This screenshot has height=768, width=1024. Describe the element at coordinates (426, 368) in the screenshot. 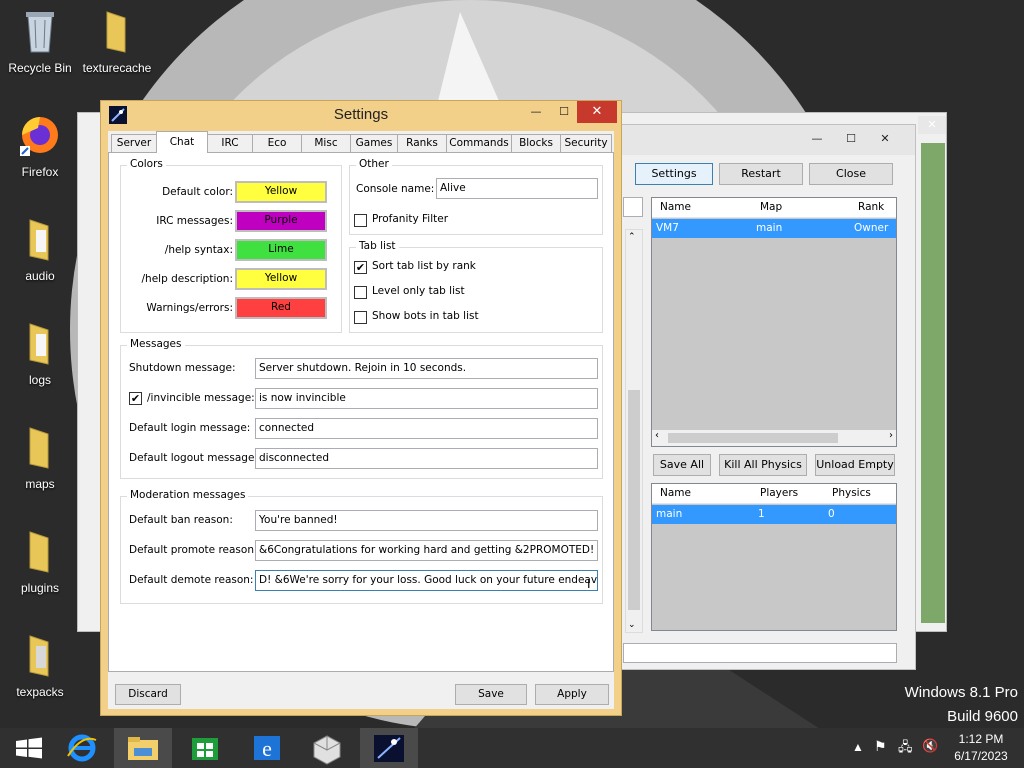

I see `shutdown-message-input: Server shutdown. Rejoin in 10 seconds.` at that location.